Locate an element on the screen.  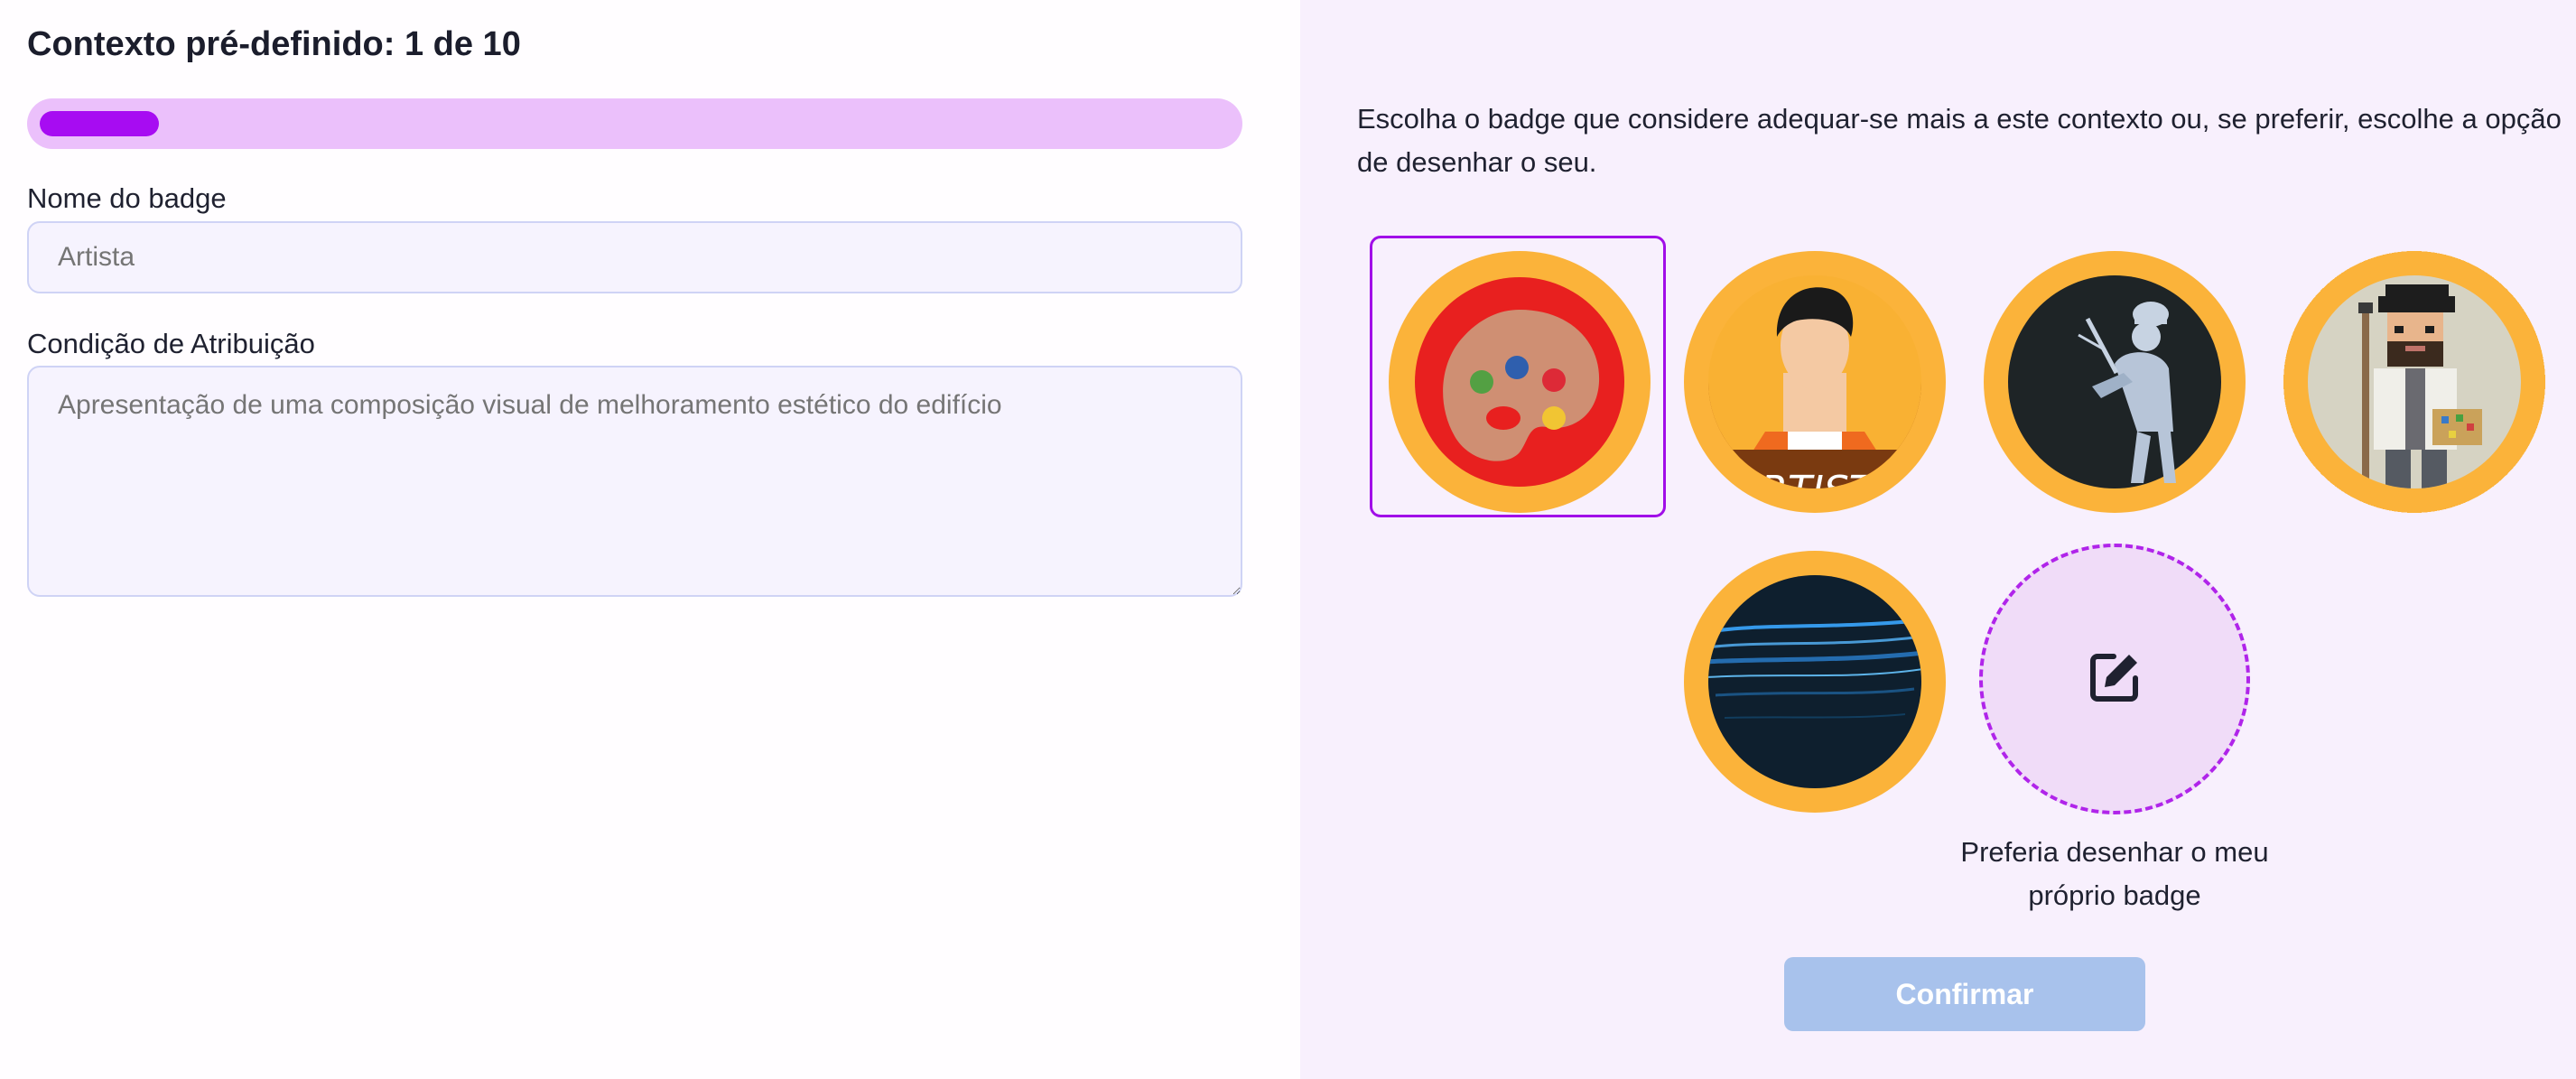
painter-sketch-icon is located at coordinates (2114, 381).